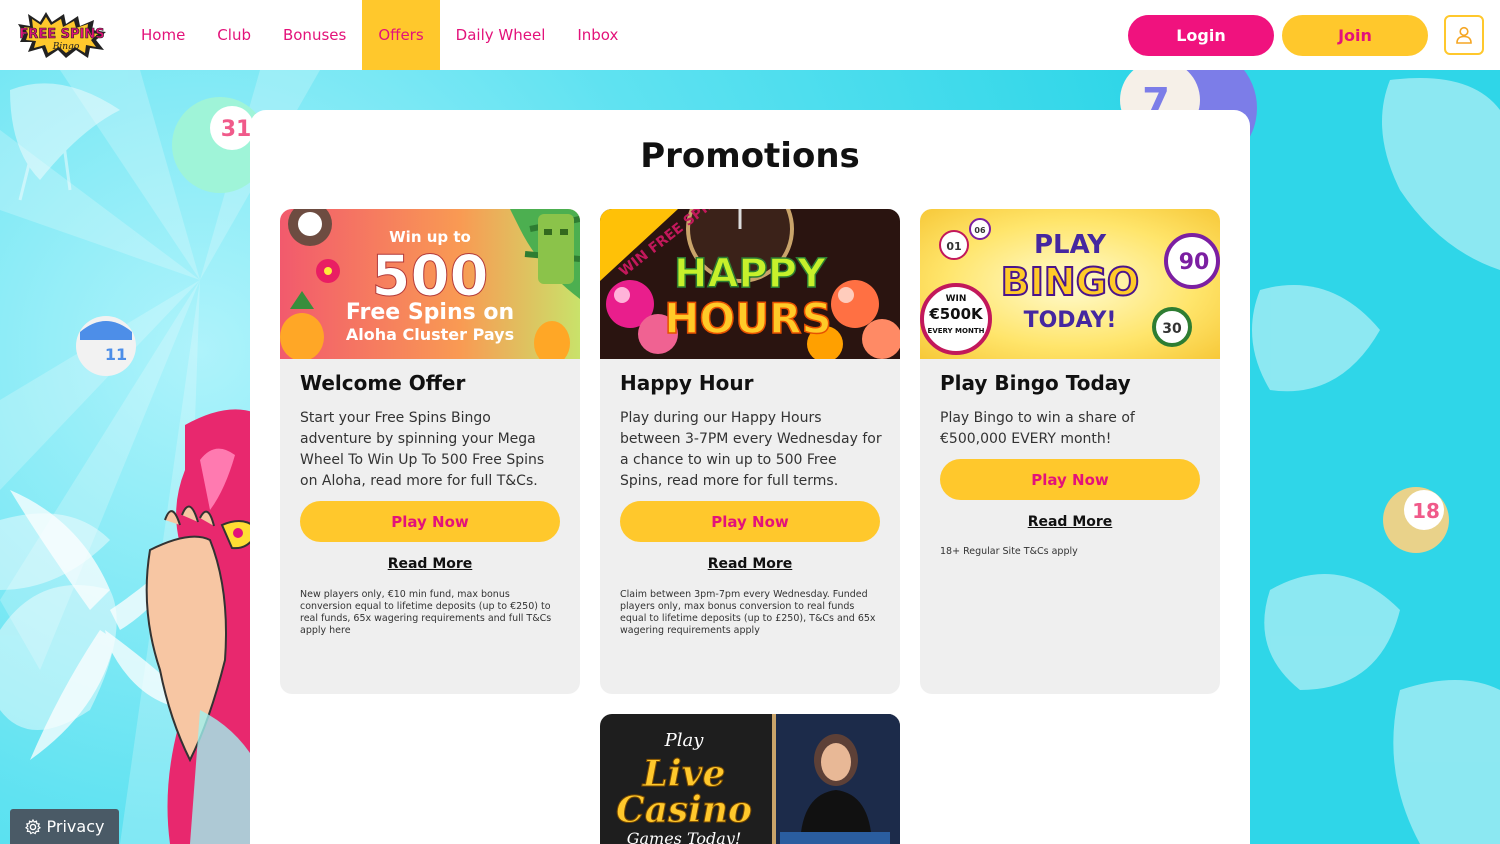 Image resolution: width=1500 pixels, height=844 pixels. Describe the element at coordinates (684, 836) in the screenshot. I see `svg-text: Games Today!` at that location.